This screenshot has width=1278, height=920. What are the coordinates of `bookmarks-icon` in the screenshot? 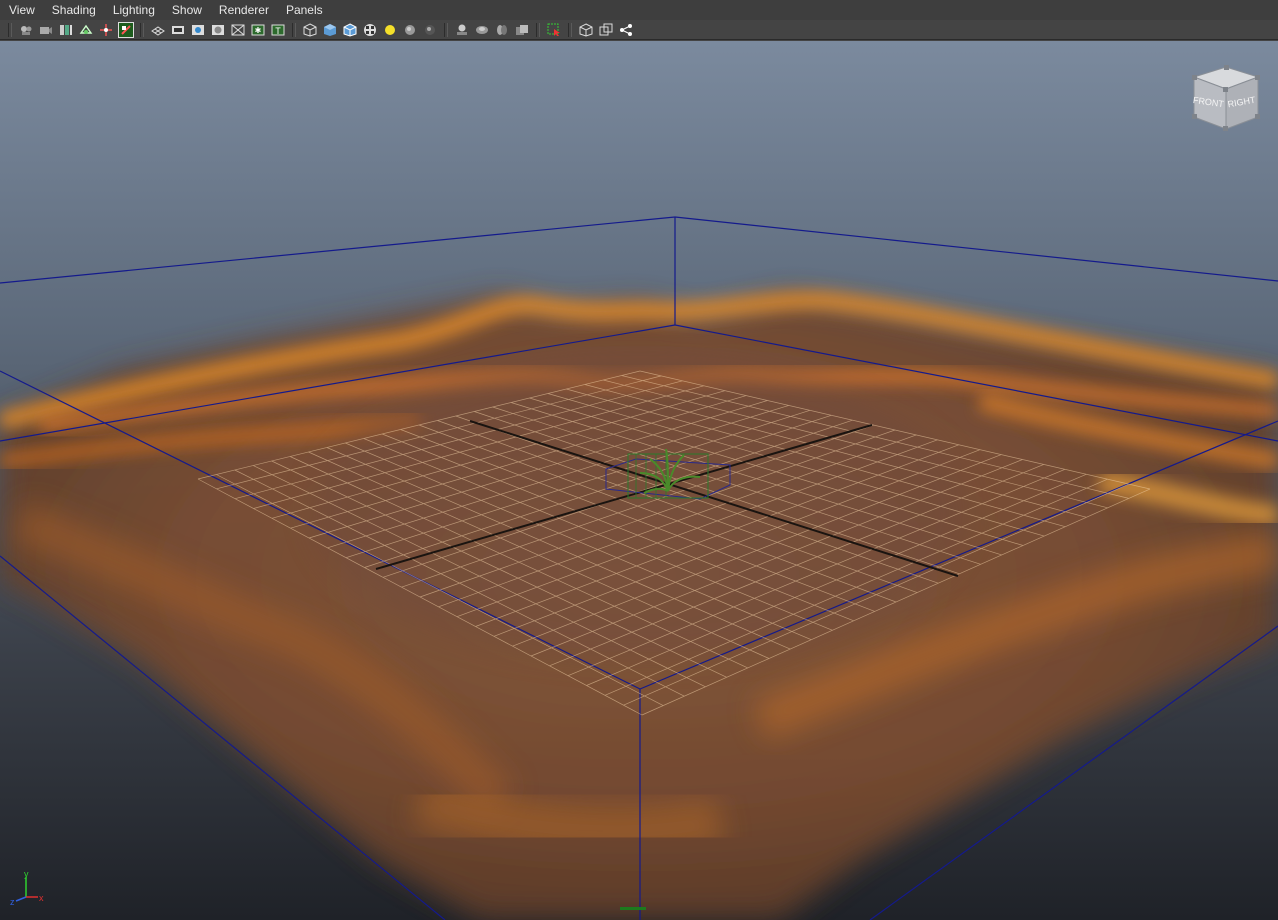 It's located at (66, 30).